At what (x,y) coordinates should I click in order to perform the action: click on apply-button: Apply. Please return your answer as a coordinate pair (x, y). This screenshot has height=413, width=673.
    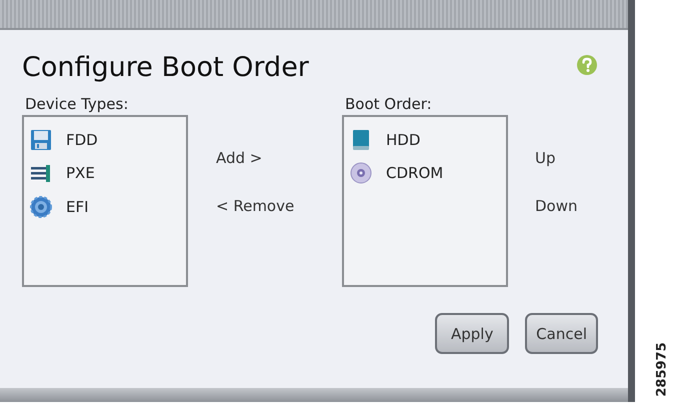
    Looking at the image, I should click on (472, 333).